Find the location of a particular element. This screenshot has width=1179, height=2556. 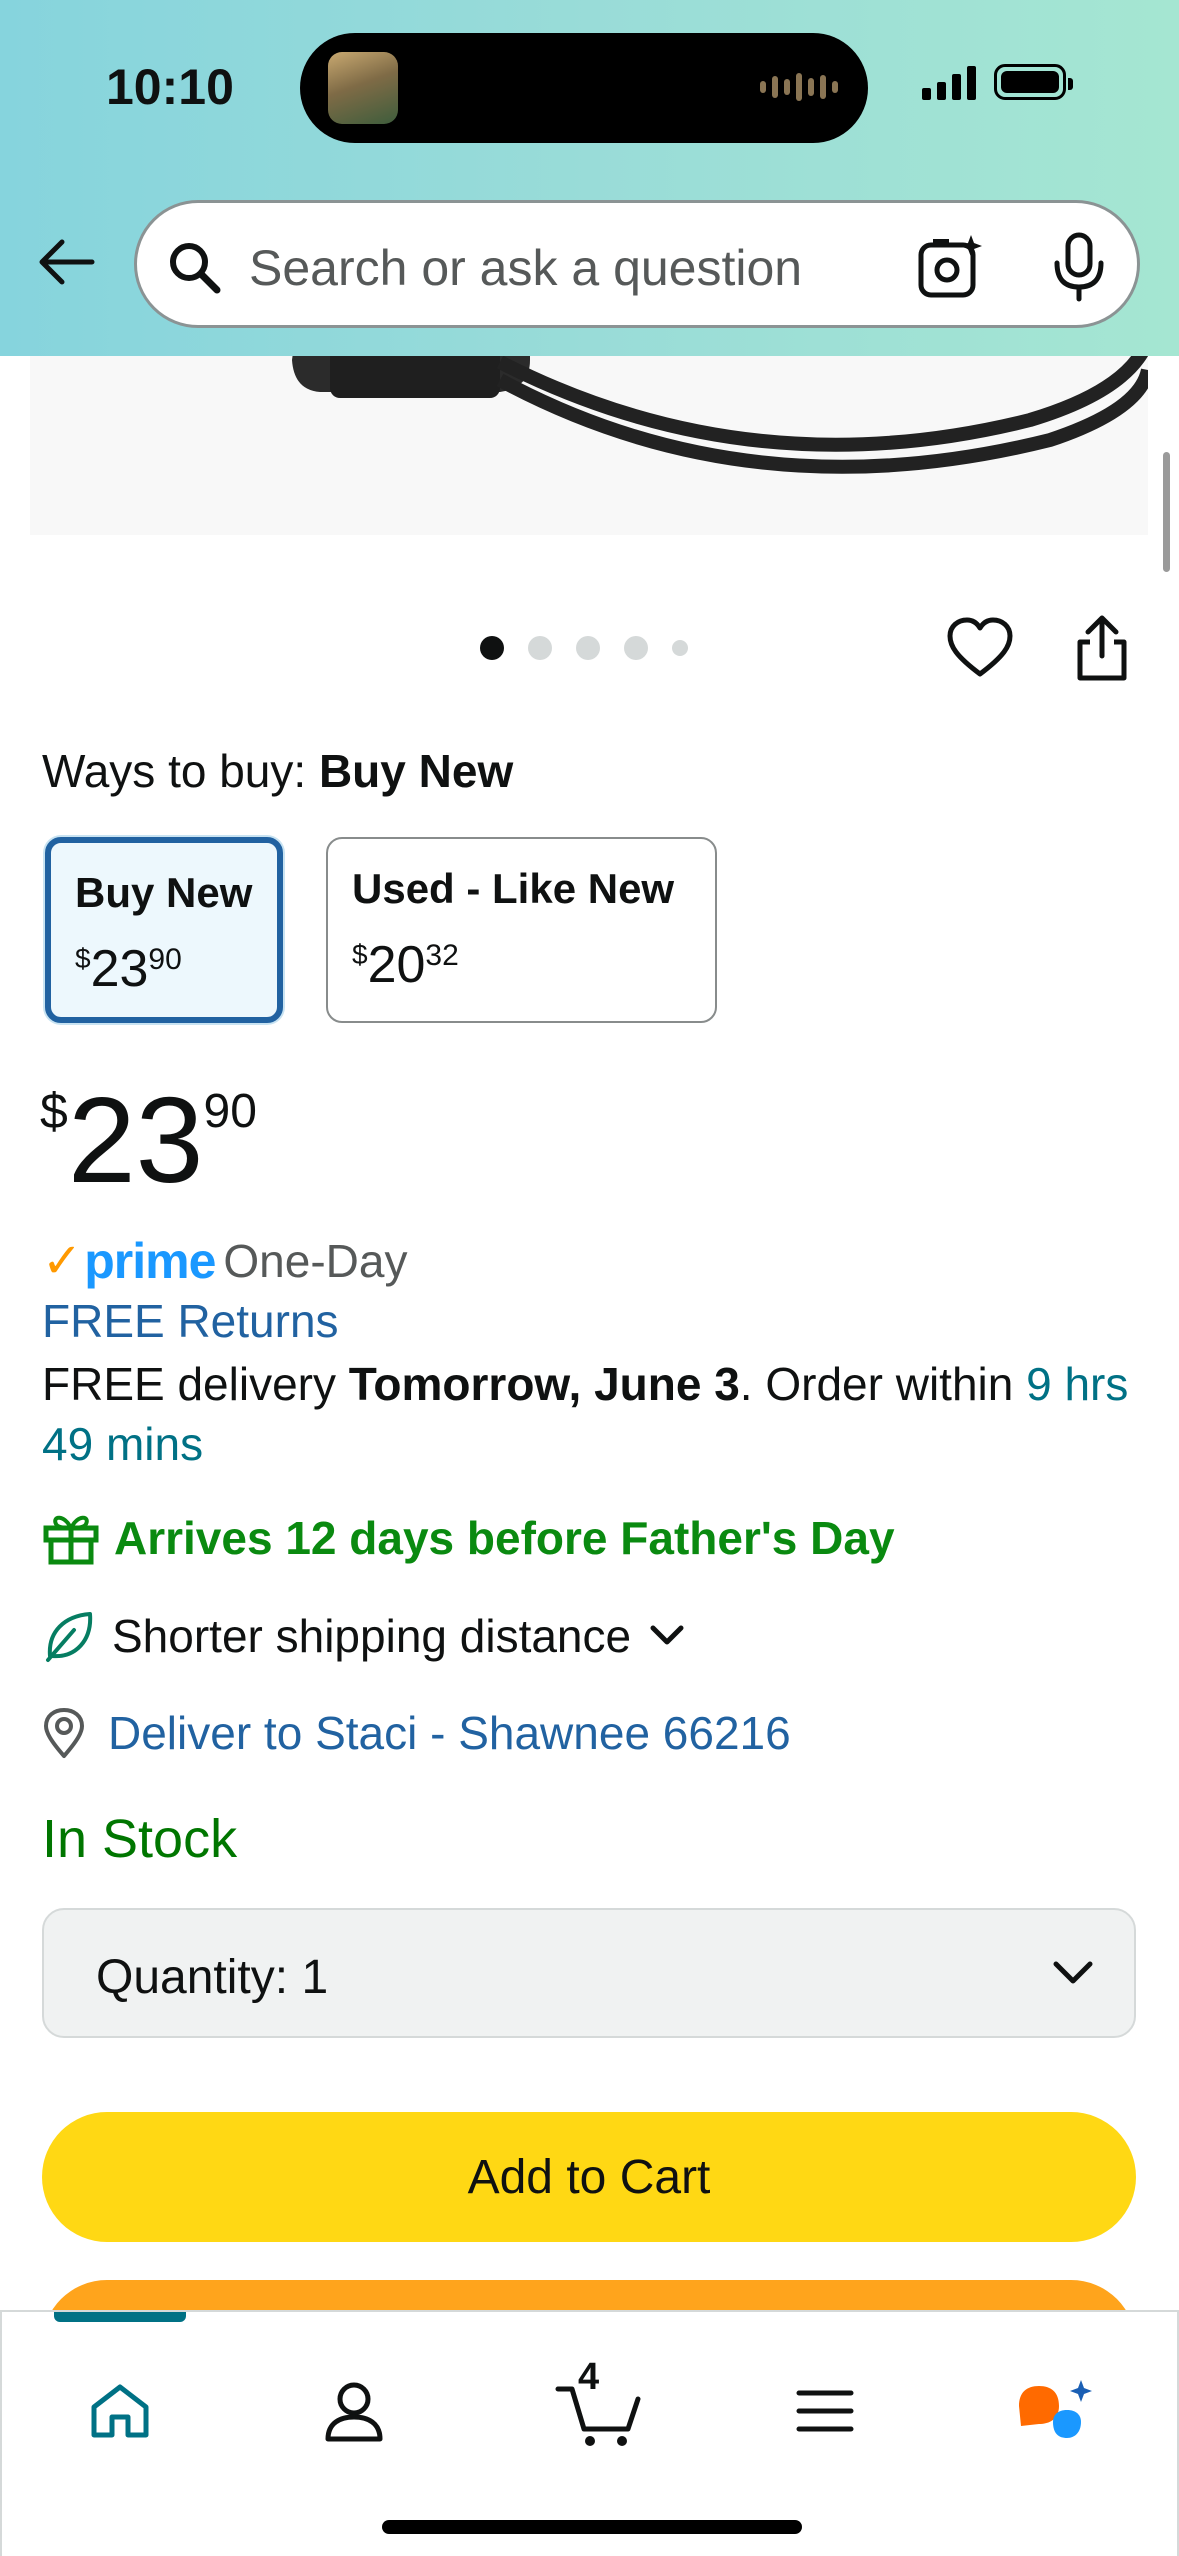

delivery-date: Tomorrow, June 3 is located at coordinates (544, 1384).